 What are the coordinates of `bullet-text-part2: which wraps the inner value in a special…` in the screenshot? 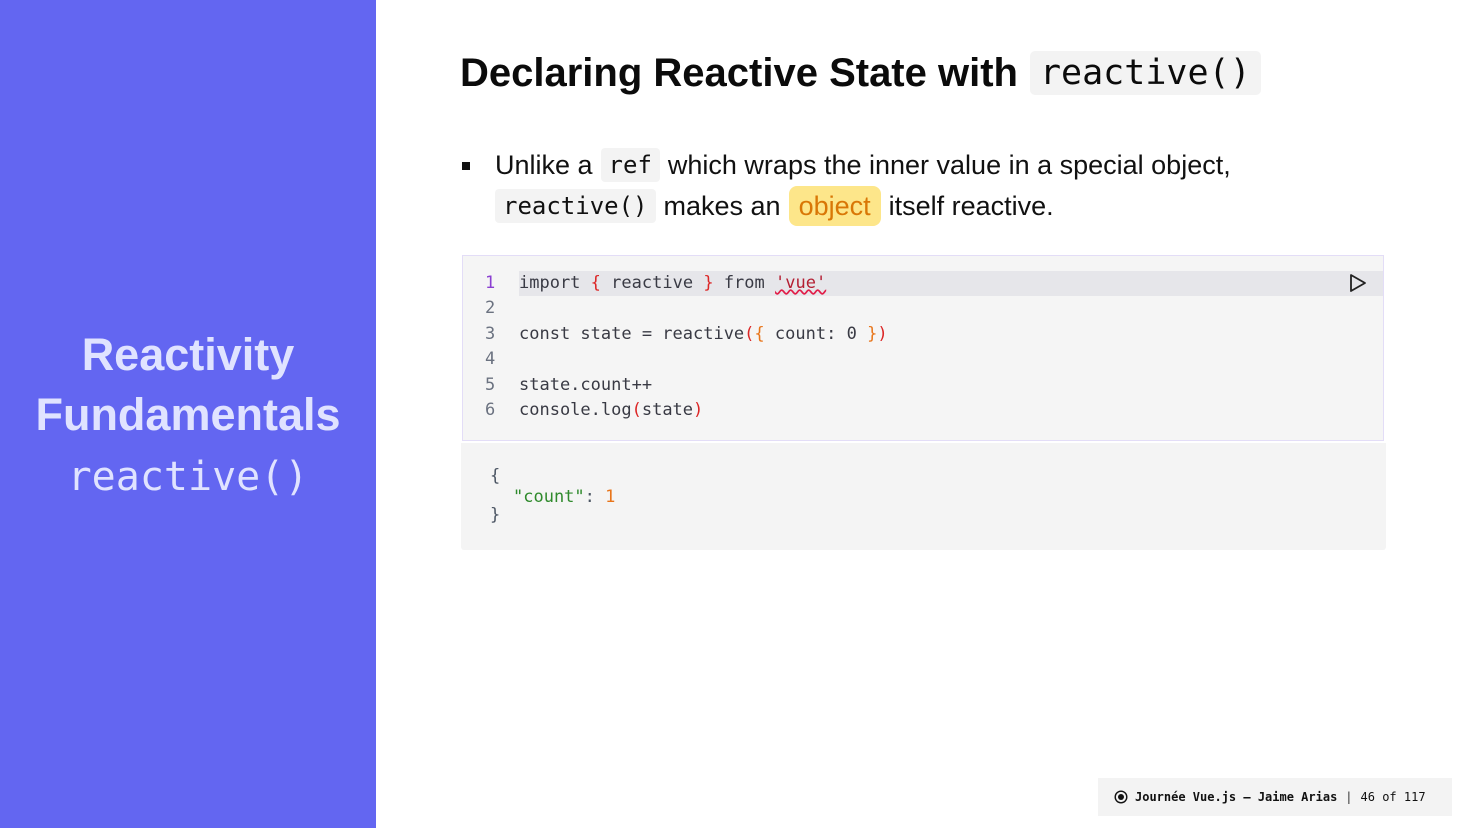 It's located at (949, 165).